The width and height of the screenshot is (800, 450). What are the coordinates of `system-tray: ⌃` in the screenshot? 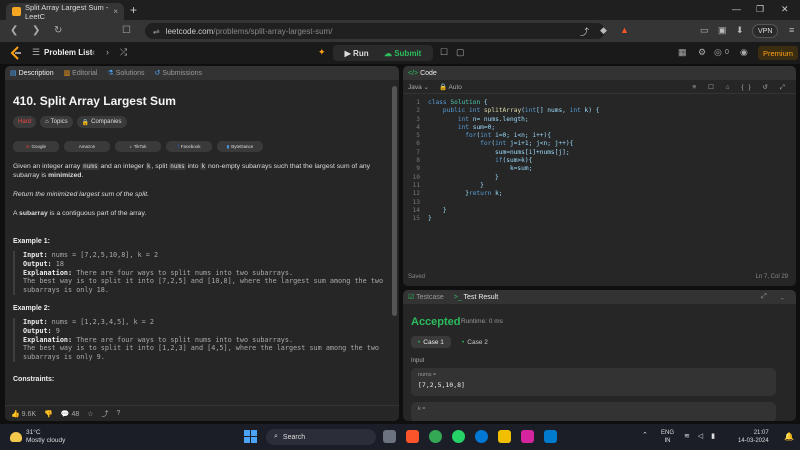 It's located at (645, 435).